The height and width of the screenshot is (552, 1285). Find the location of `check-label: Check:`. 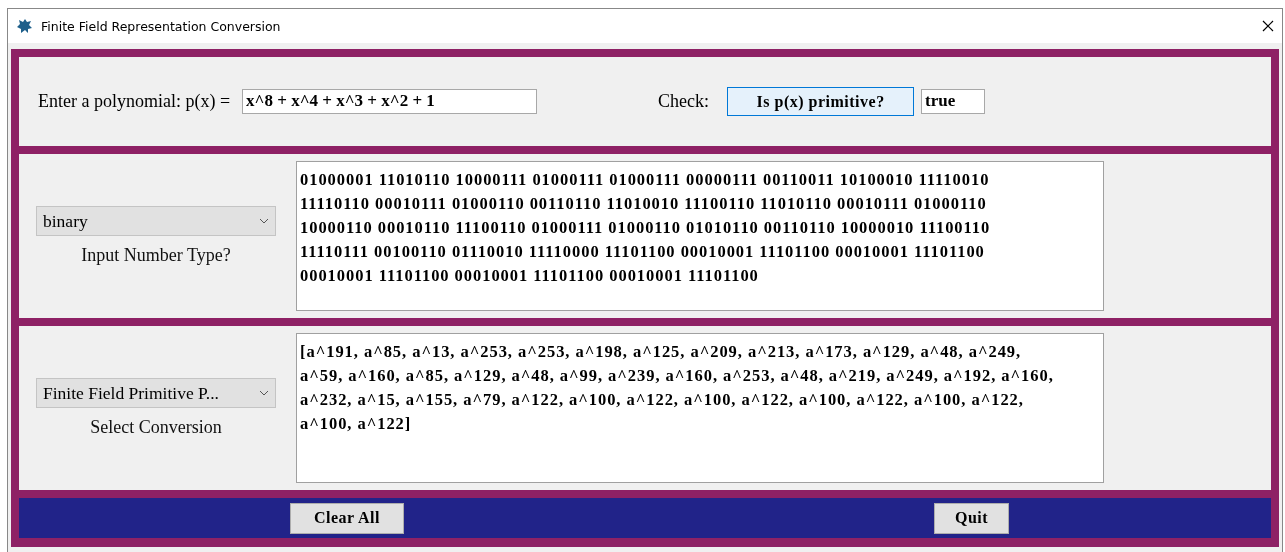

check-label: Check: is located at coordinates (684, 101).